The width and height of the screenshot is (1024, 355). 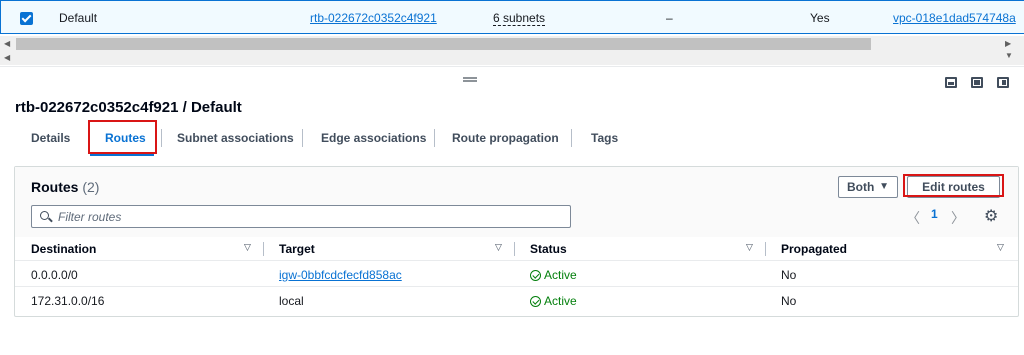 I want to click on drag-handle-icon, so click(x=470, y=79).